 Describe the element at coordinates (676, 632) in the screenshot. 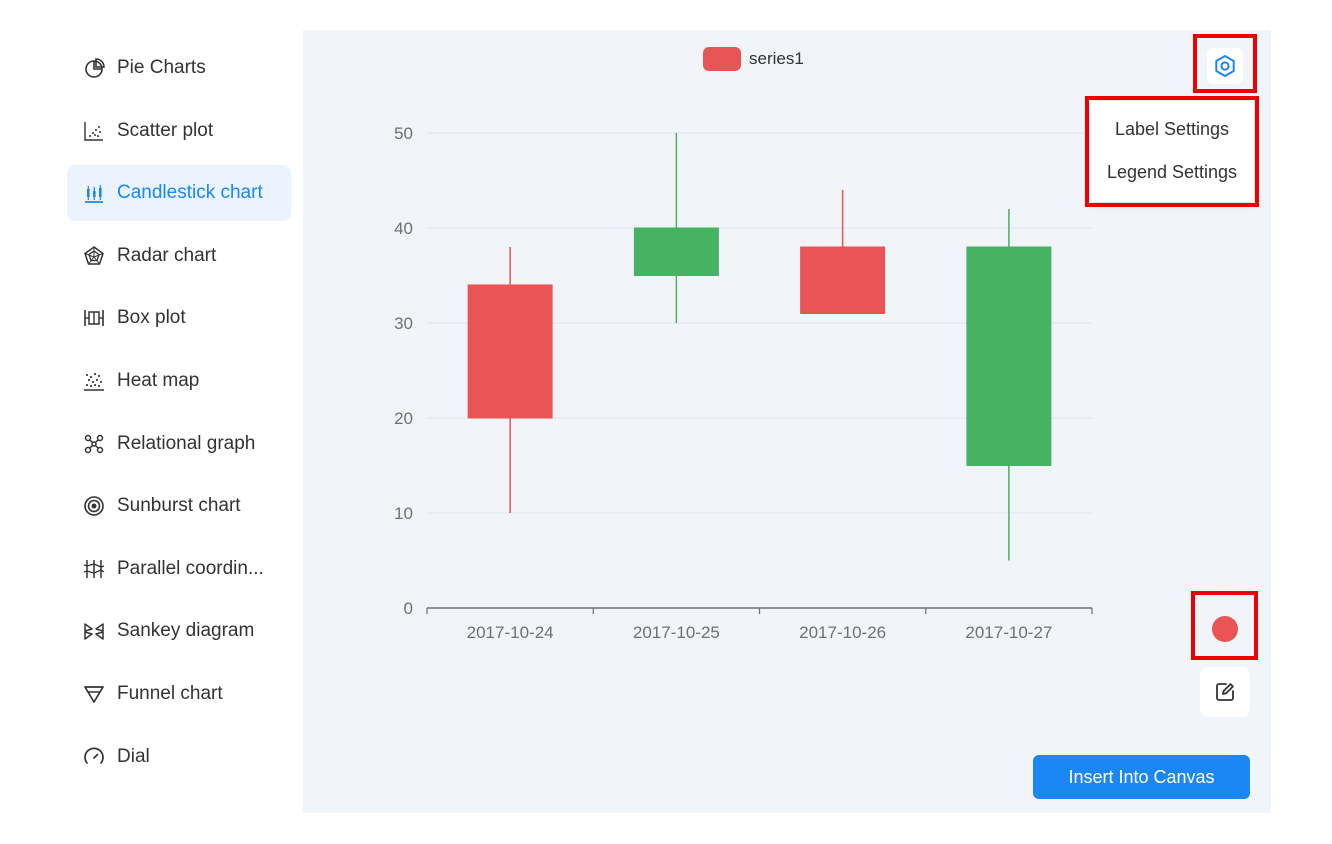

I see `x-tick-label: 2017-10-25` at that location.